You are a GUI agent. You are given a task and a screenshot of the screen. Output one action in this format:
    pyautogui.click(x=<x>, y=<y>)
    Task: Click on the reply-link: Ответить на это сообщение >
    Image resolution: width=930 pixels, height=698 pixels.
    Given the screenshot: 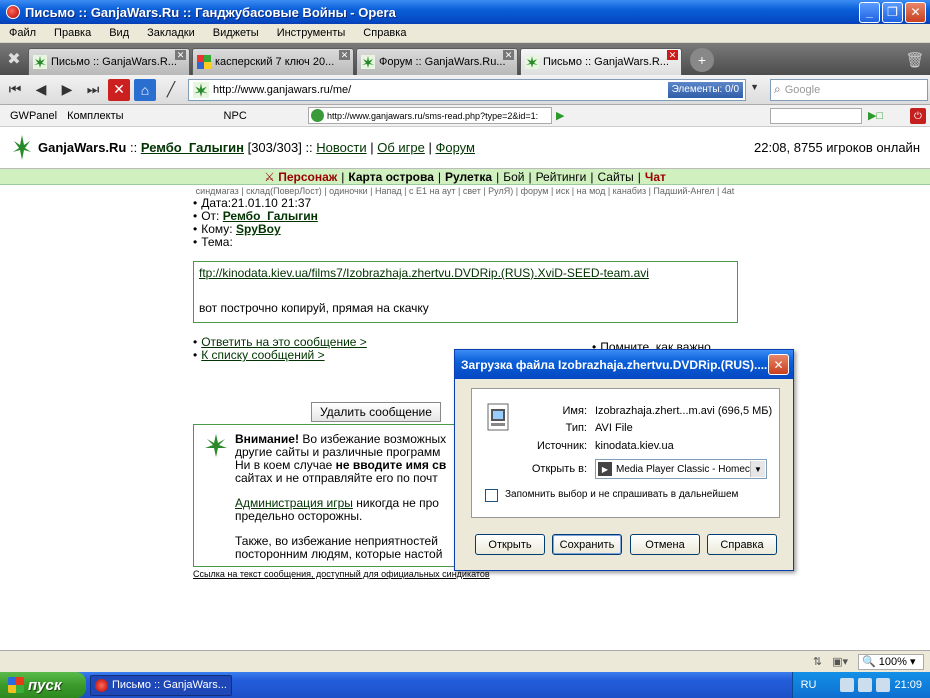 What is the action you would take?
    pyautogui.click(x=284, y=342)
    